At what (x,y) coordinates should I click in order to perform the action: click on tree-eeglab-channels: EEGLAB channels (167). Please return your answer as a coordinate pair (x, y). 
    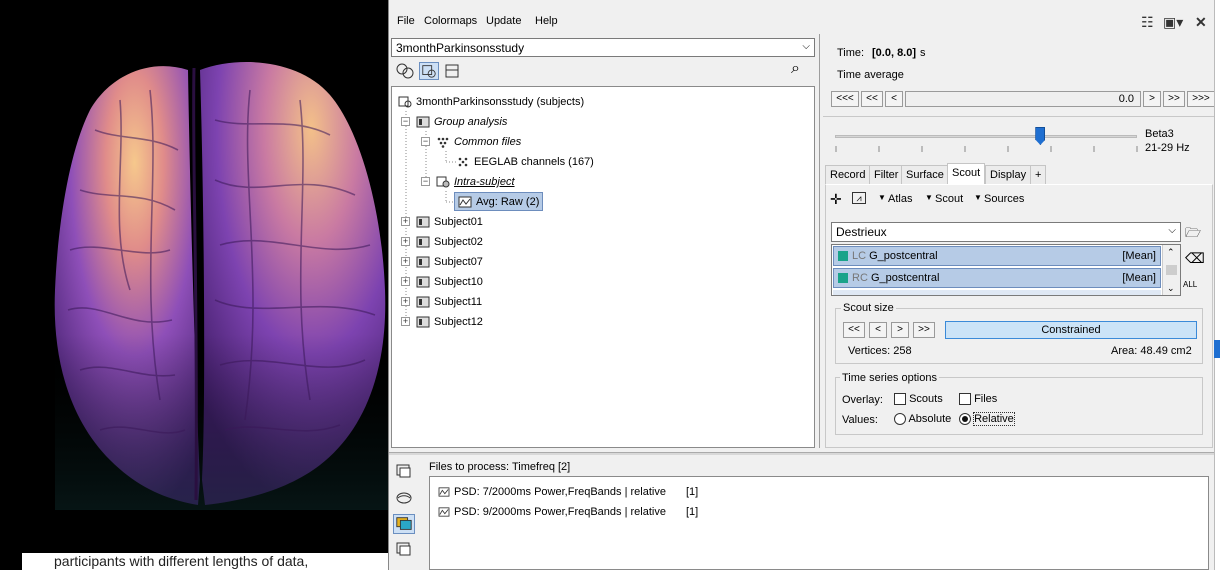
    Looking at the image, I should click on (525, 162).